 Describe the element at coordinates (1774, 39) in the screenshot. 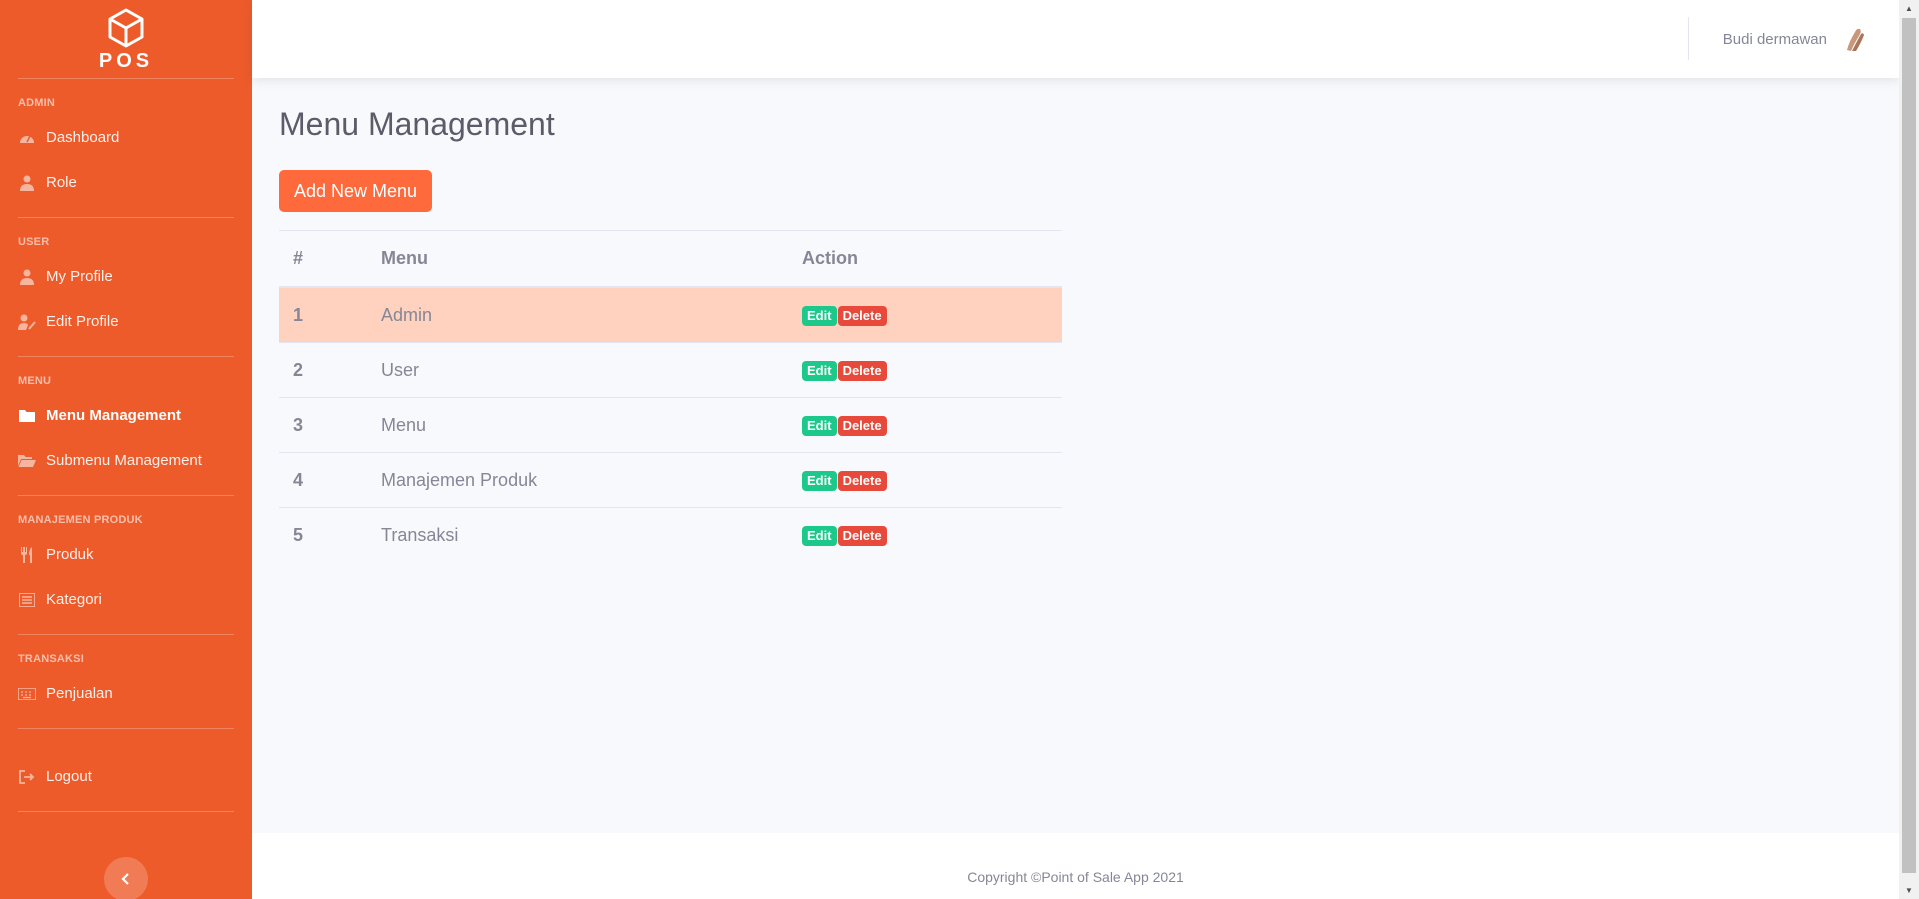

I see `user-name: Budi dermawan` at that location.